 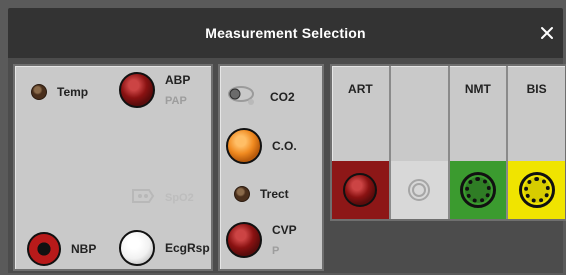 I want to click on nmt-label: NMT, so click(x=477, y=89).